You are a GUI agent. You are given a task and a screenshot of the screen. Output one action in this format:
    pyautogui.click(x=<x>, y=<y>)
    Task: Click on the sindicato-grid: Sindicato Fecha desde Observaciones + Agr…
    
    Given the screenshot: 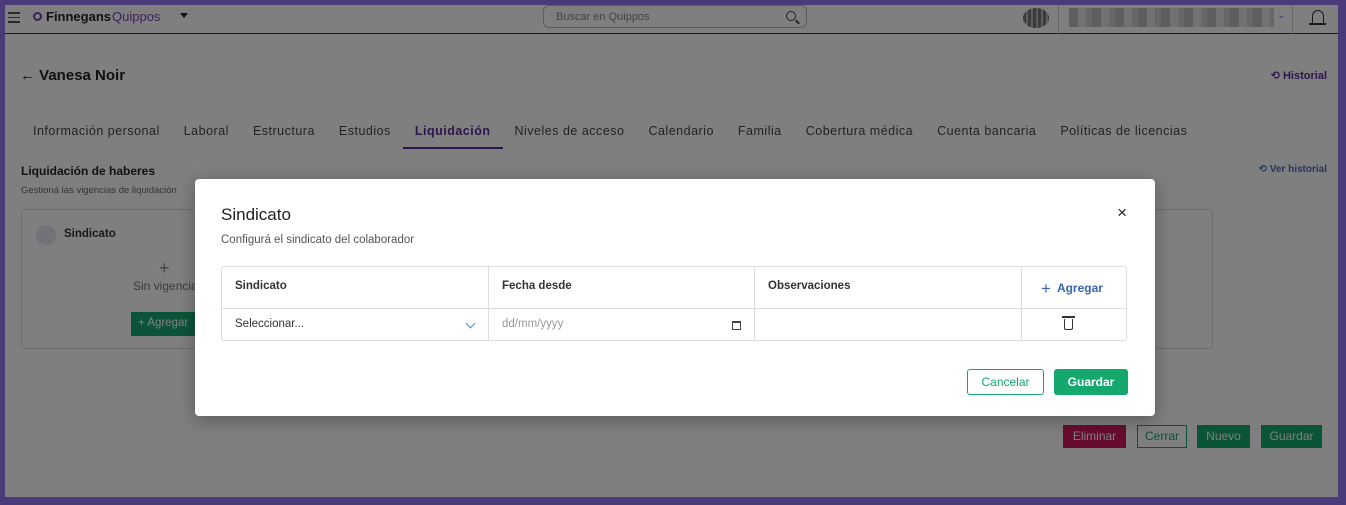 What is the action you would take?
    pyautogui.click(x=674, y=303)
    